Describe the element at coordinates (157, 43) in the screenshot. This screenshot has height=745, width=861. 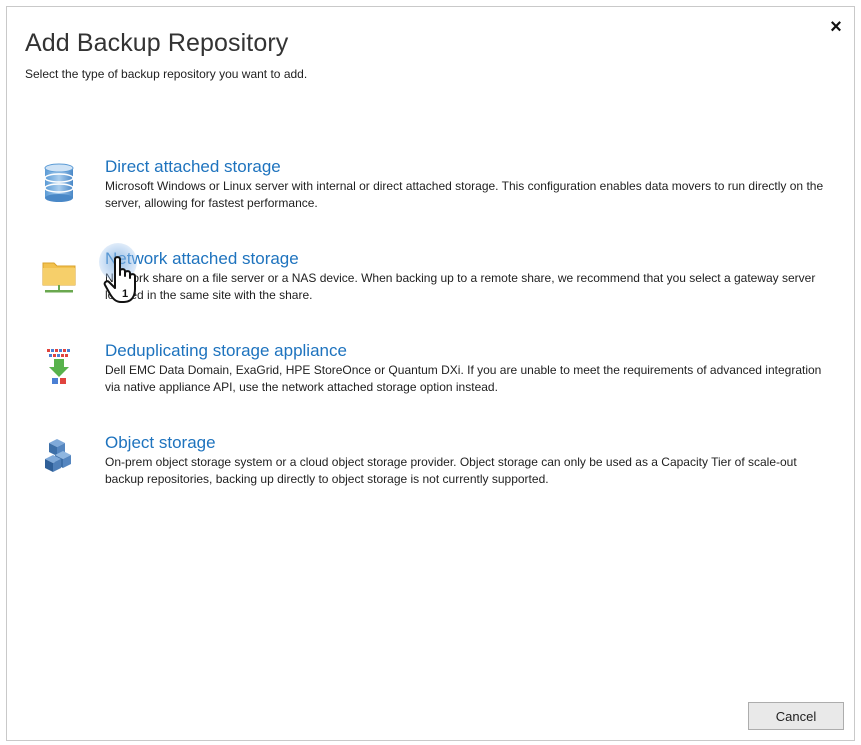
I see `dialog-title: Add Backup Repository` at that location.